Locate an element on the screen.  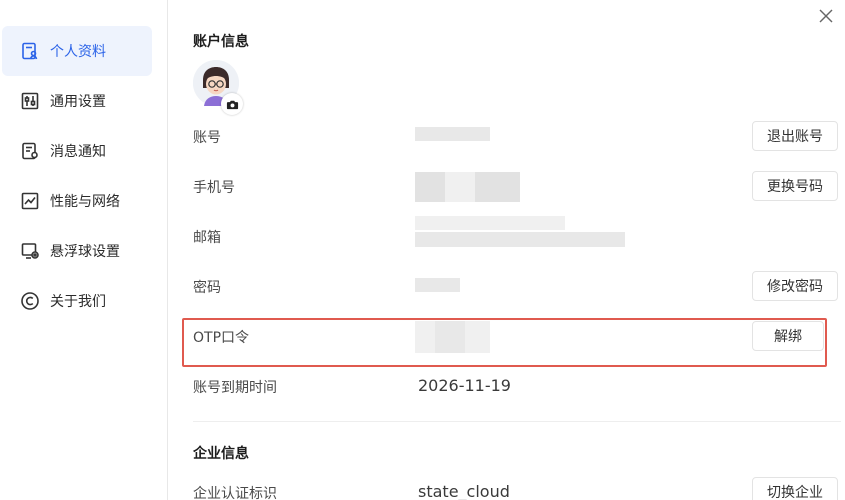
phone-label: 手机号 is located at coordinates (214, 188).